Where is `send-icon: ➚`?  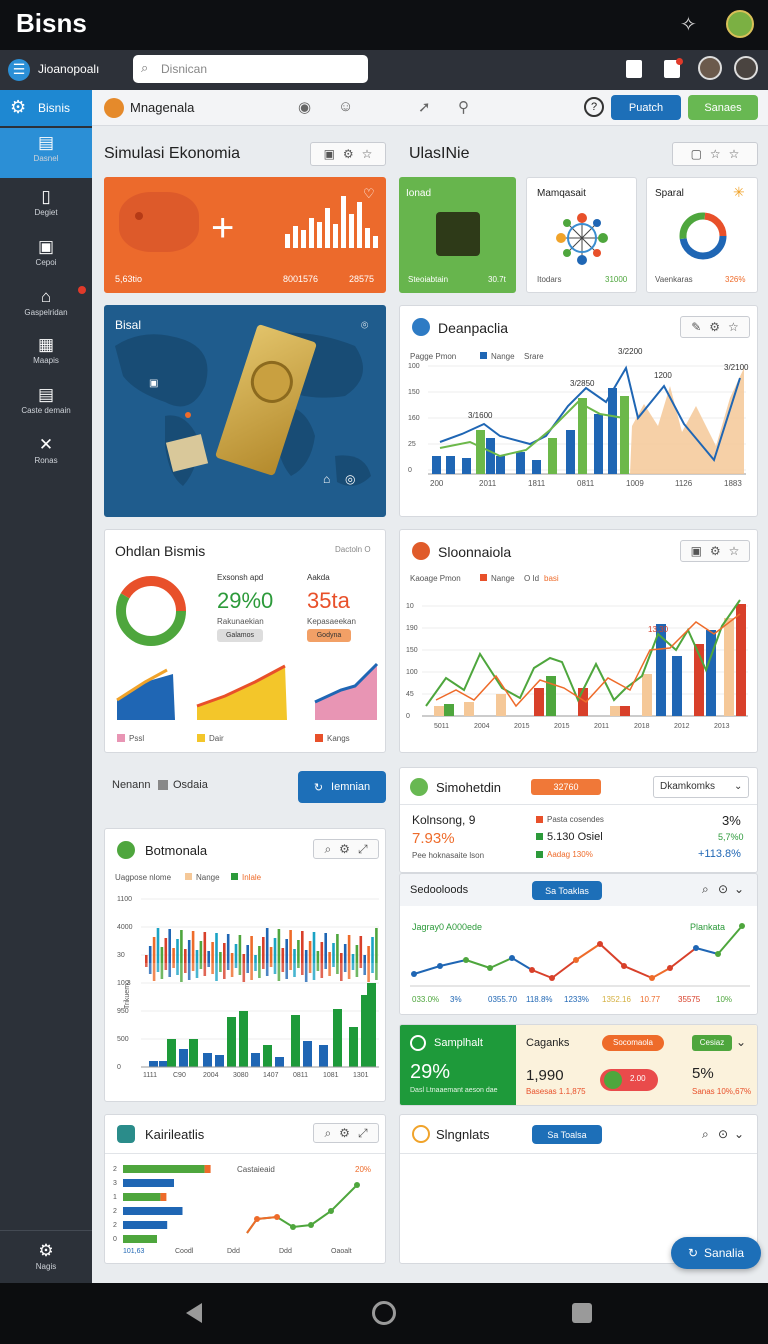 send-icon: ➚ is located at coordinates (424, 107).